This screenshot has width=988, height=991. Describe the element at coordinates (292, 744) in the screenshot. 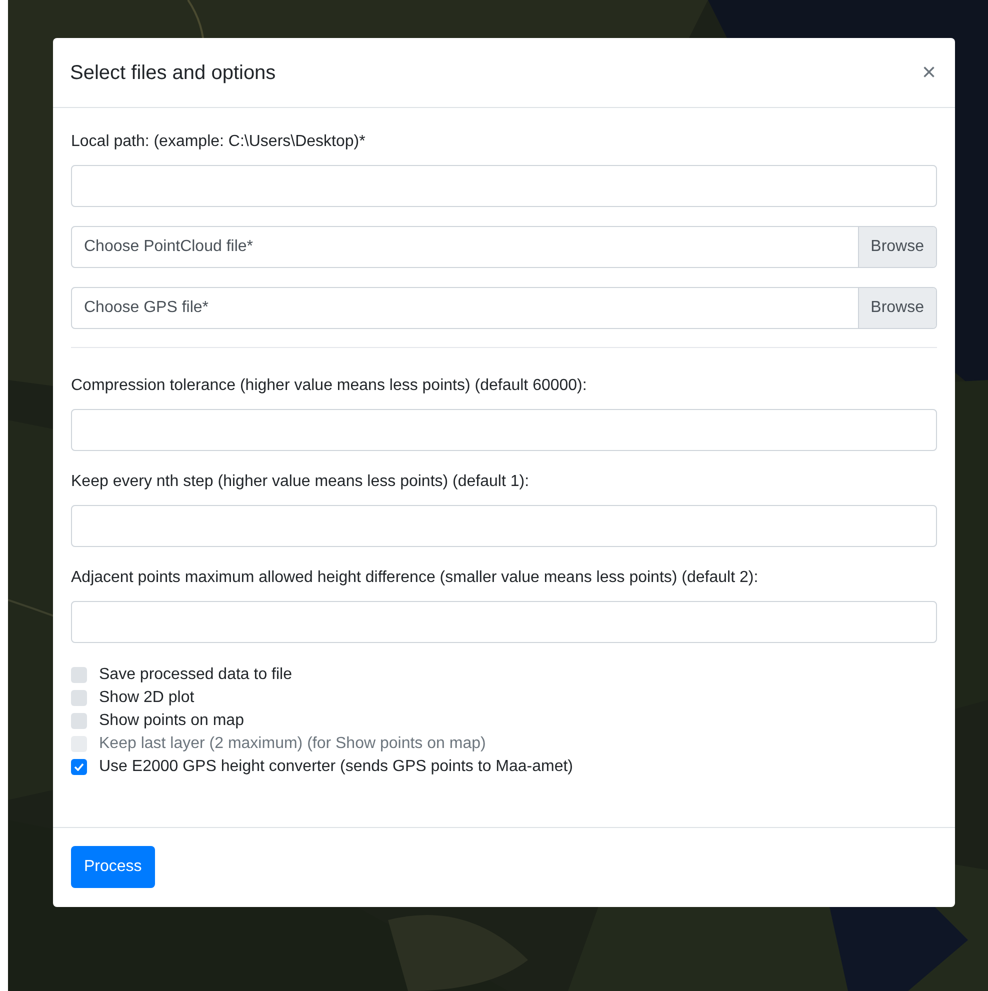

I see `checkbox-label: Keep last layer (2 maximum) (for Show points on map)` at that location.